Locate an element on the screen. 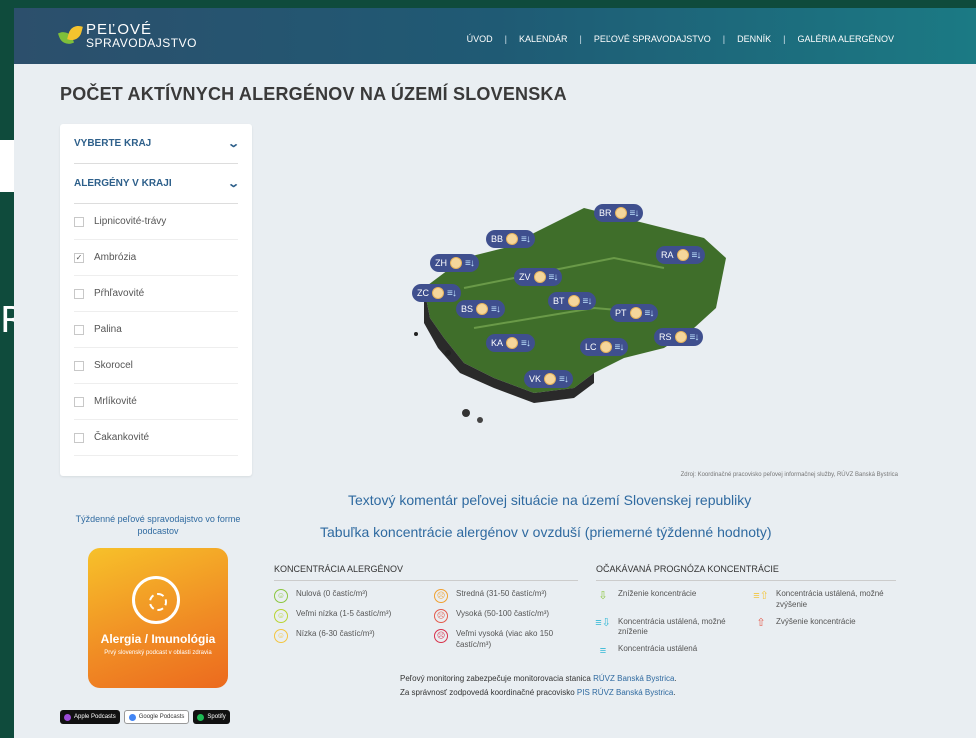 The width and height of the screenshot is (976, 738). pis-ruvz-bb-link: PIS RÚVZ Banská Bystrica is located at coordinates (625, 692).